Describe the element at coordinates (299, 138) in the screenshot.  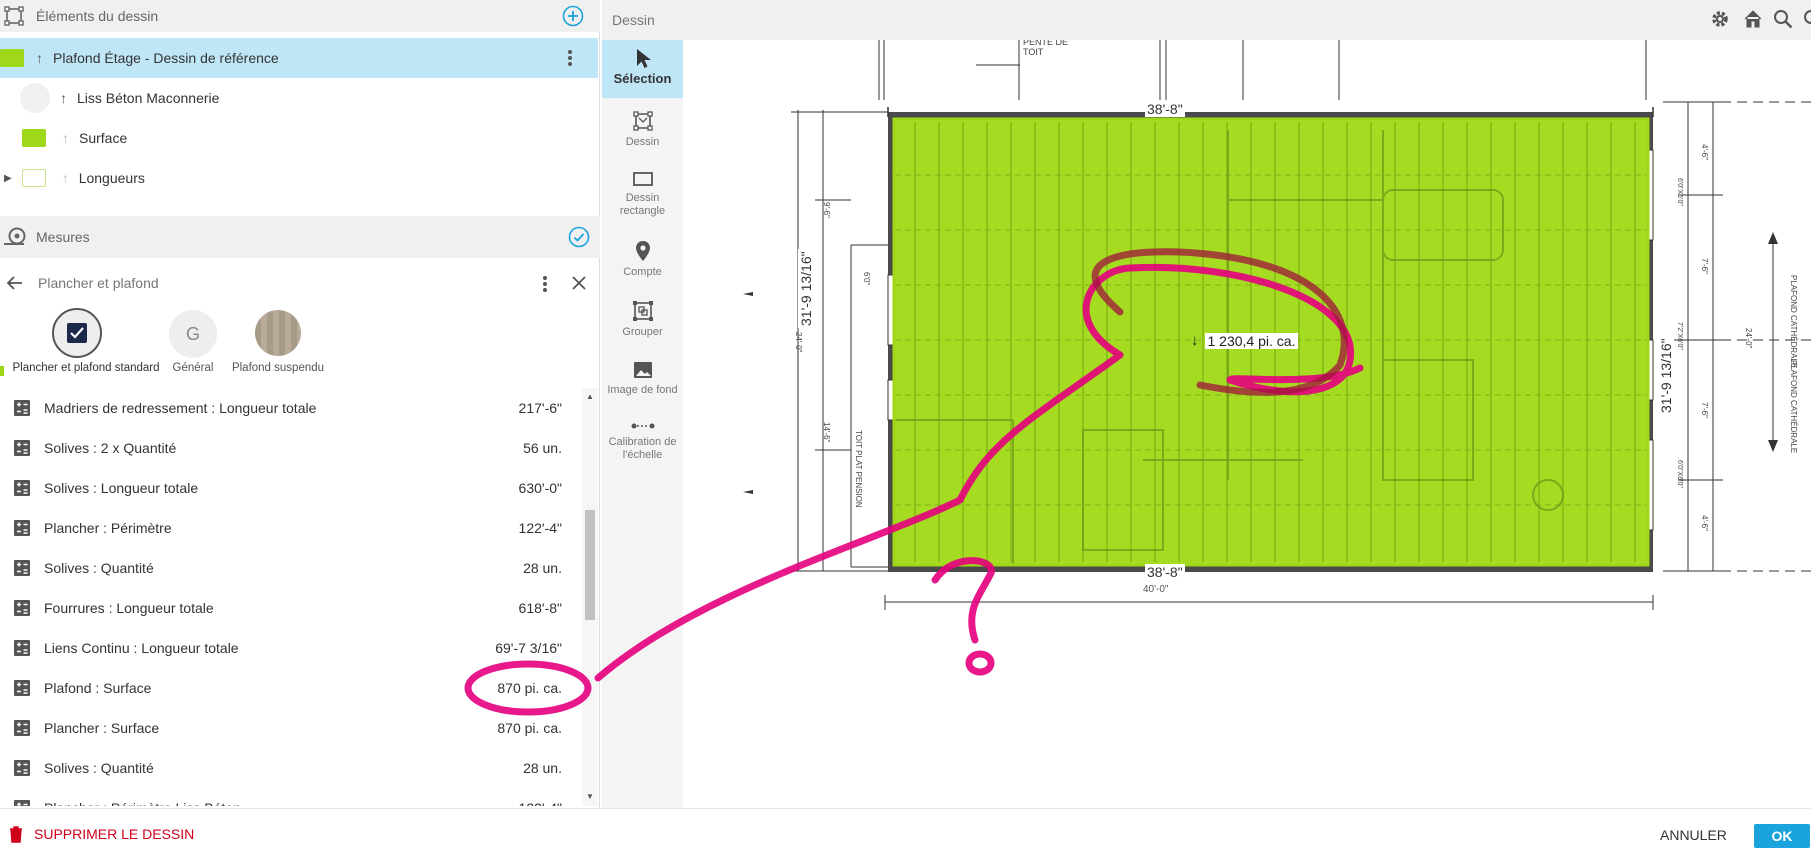
I see `layer-item-surface: ↑ Surface` at that location.